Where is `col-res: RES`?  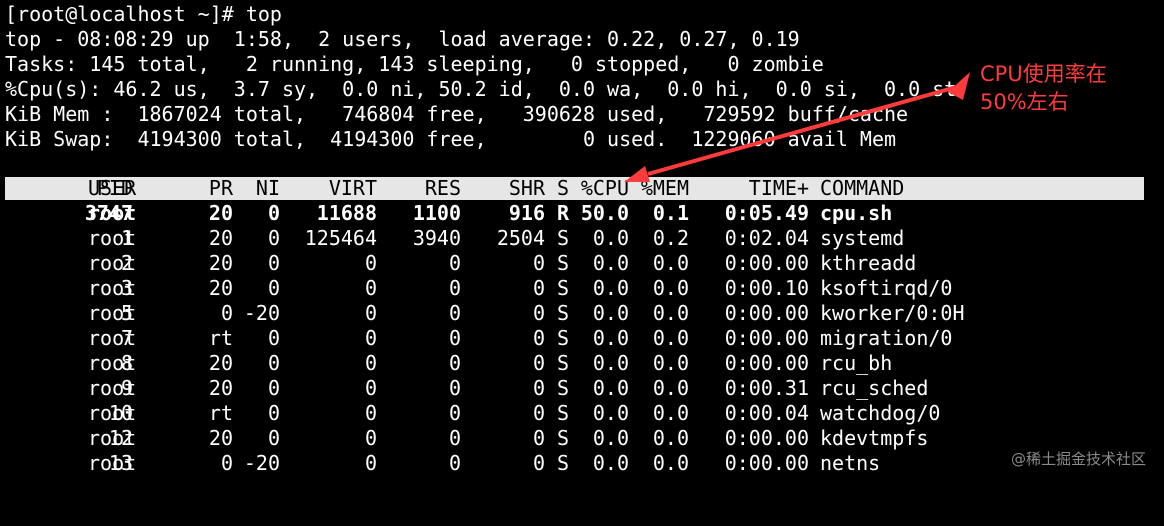
col-res: RES is located at coordinates (442, 188).